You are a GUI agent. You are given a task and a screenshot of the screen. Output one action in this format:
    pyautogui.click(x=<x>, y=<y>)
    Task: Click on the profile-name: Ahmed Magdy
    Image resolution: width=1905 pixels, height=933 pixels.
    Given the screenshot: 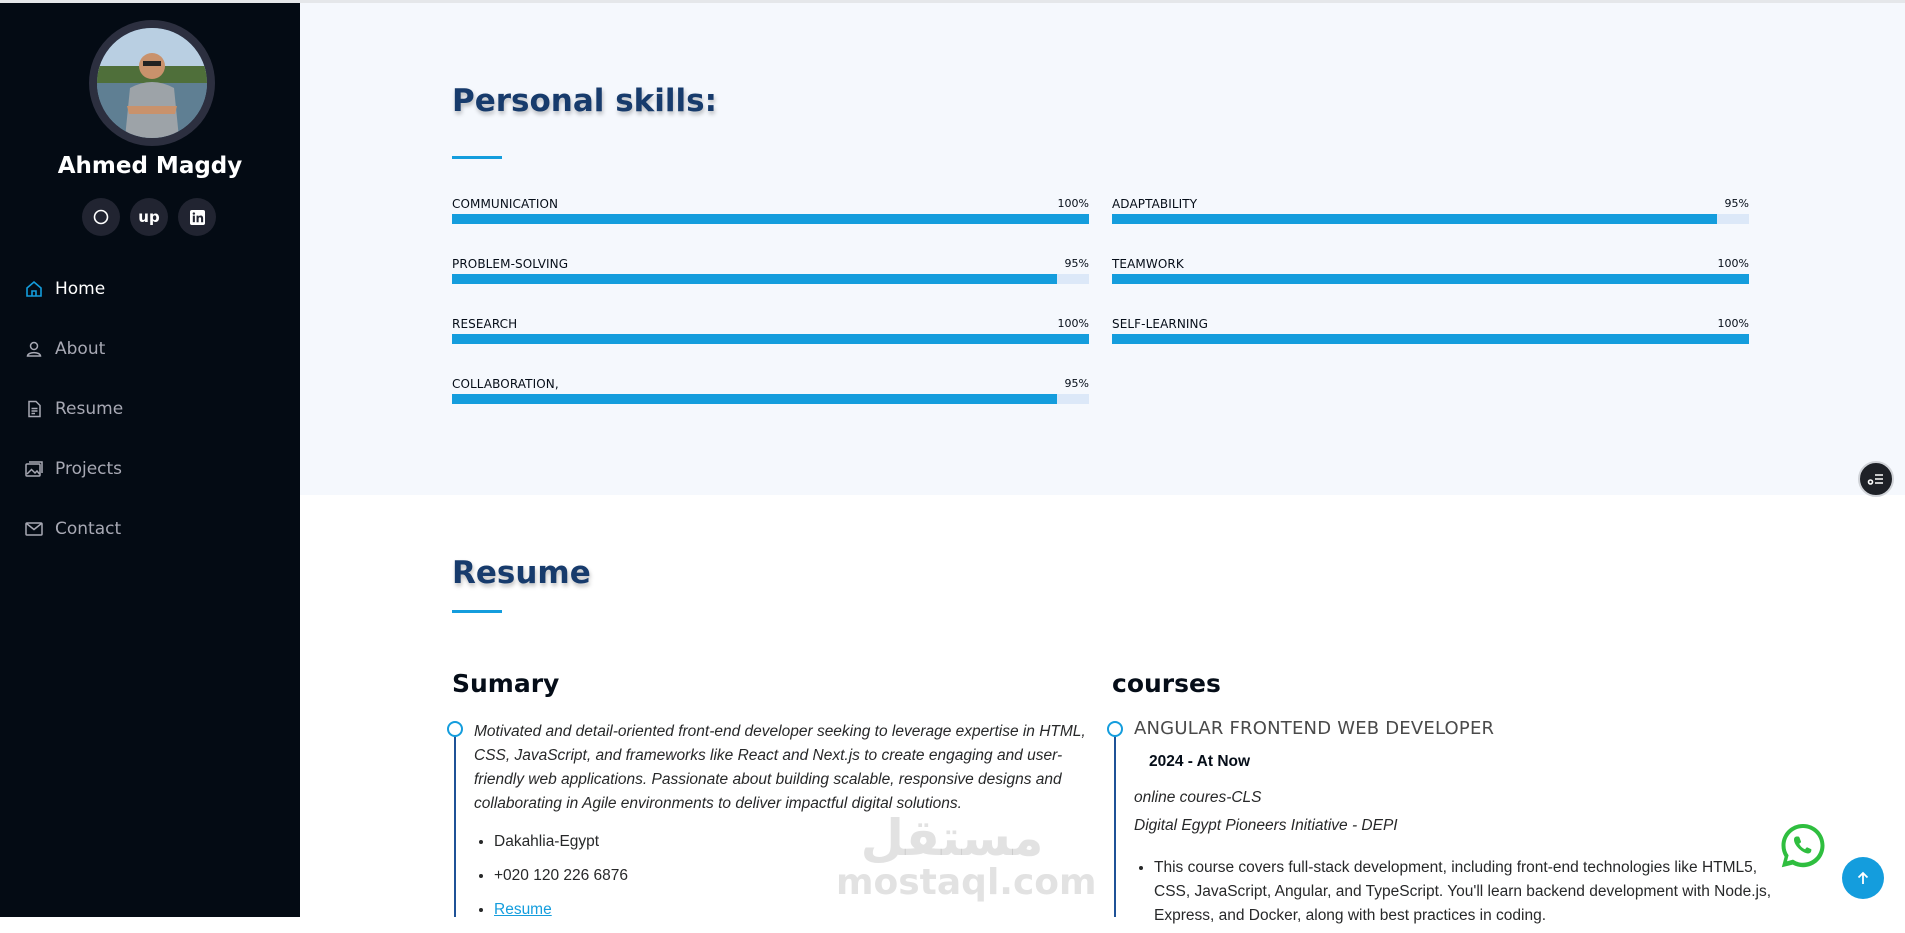 What is the action you would take?
    pyautogui.click(x=150, y=166)
    